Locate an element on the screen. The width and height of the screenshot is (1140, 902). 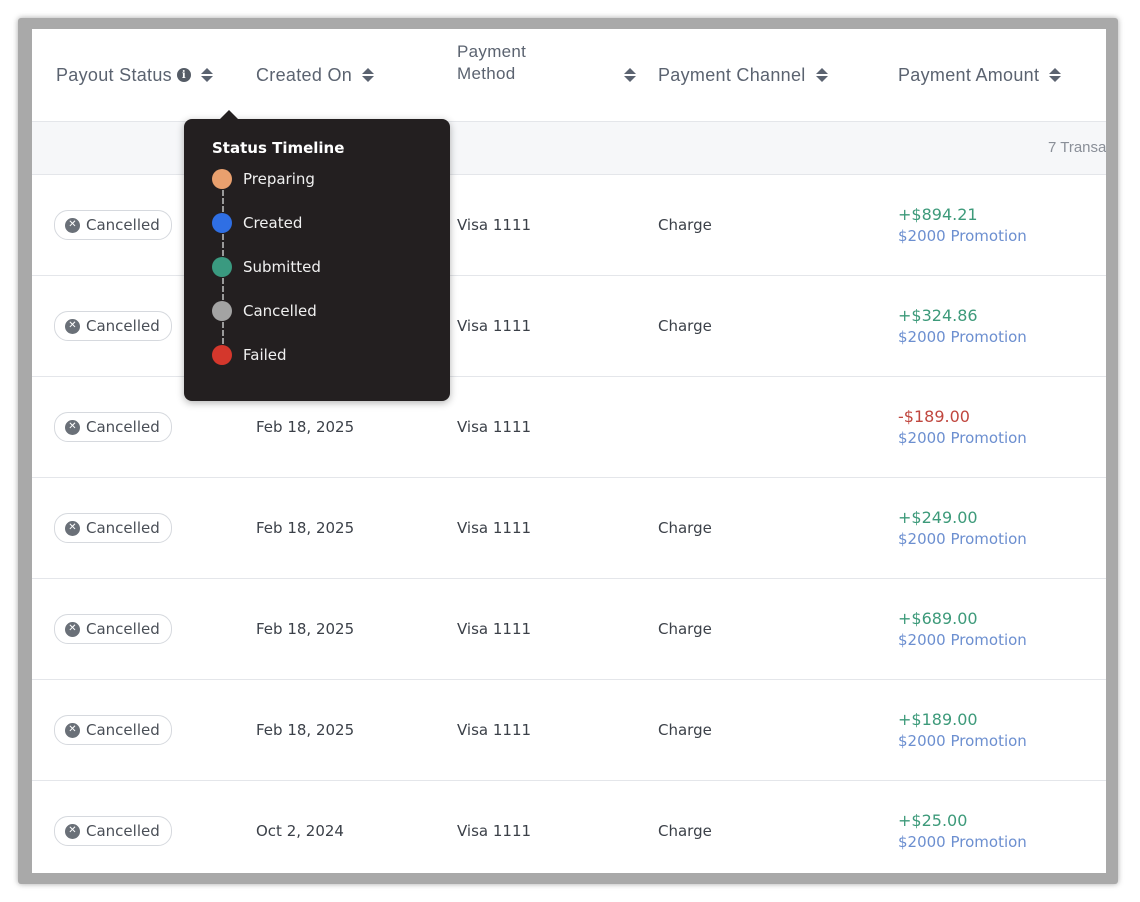
timeline-item: Preparing is located at coordinates (263, 179).